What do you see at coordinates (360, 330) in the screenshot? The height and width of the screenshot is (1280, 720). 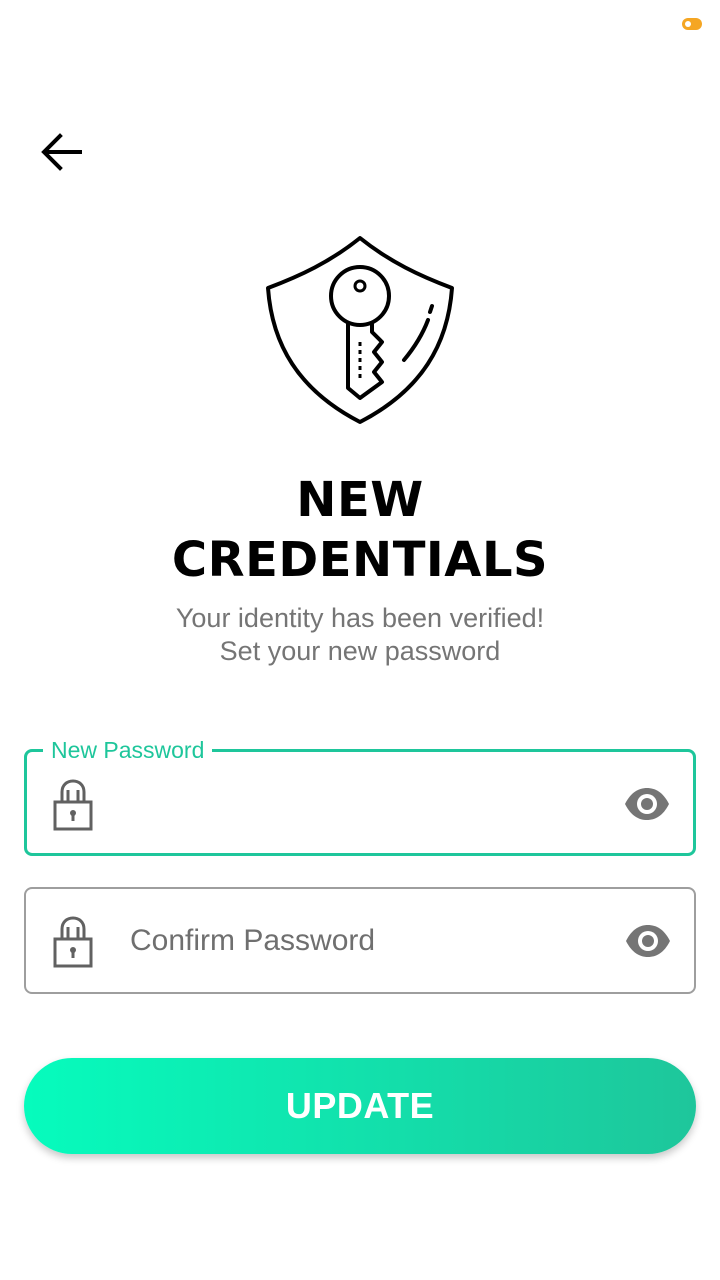 I see `shield-key-icon` at bounding box center [360, 330].